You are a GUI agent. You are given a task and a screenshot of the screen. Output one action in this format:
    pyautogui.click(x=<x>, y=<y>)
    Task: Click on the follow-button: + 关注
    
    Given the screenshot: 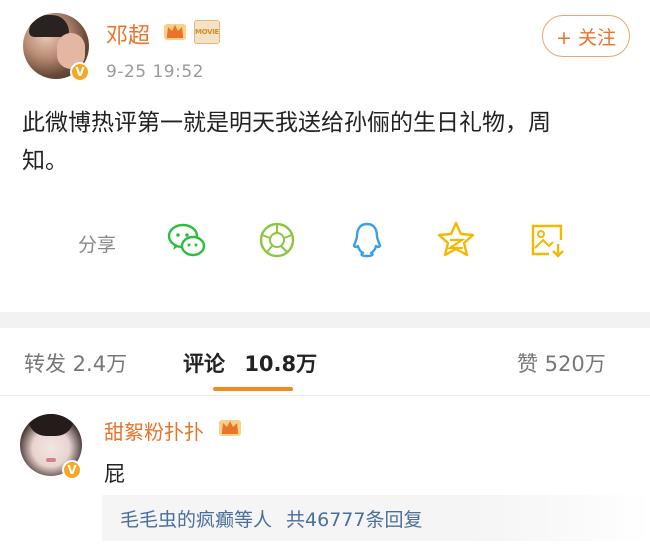 What is the action you would take?
    pyautogui.click(x=586, y=36)
    